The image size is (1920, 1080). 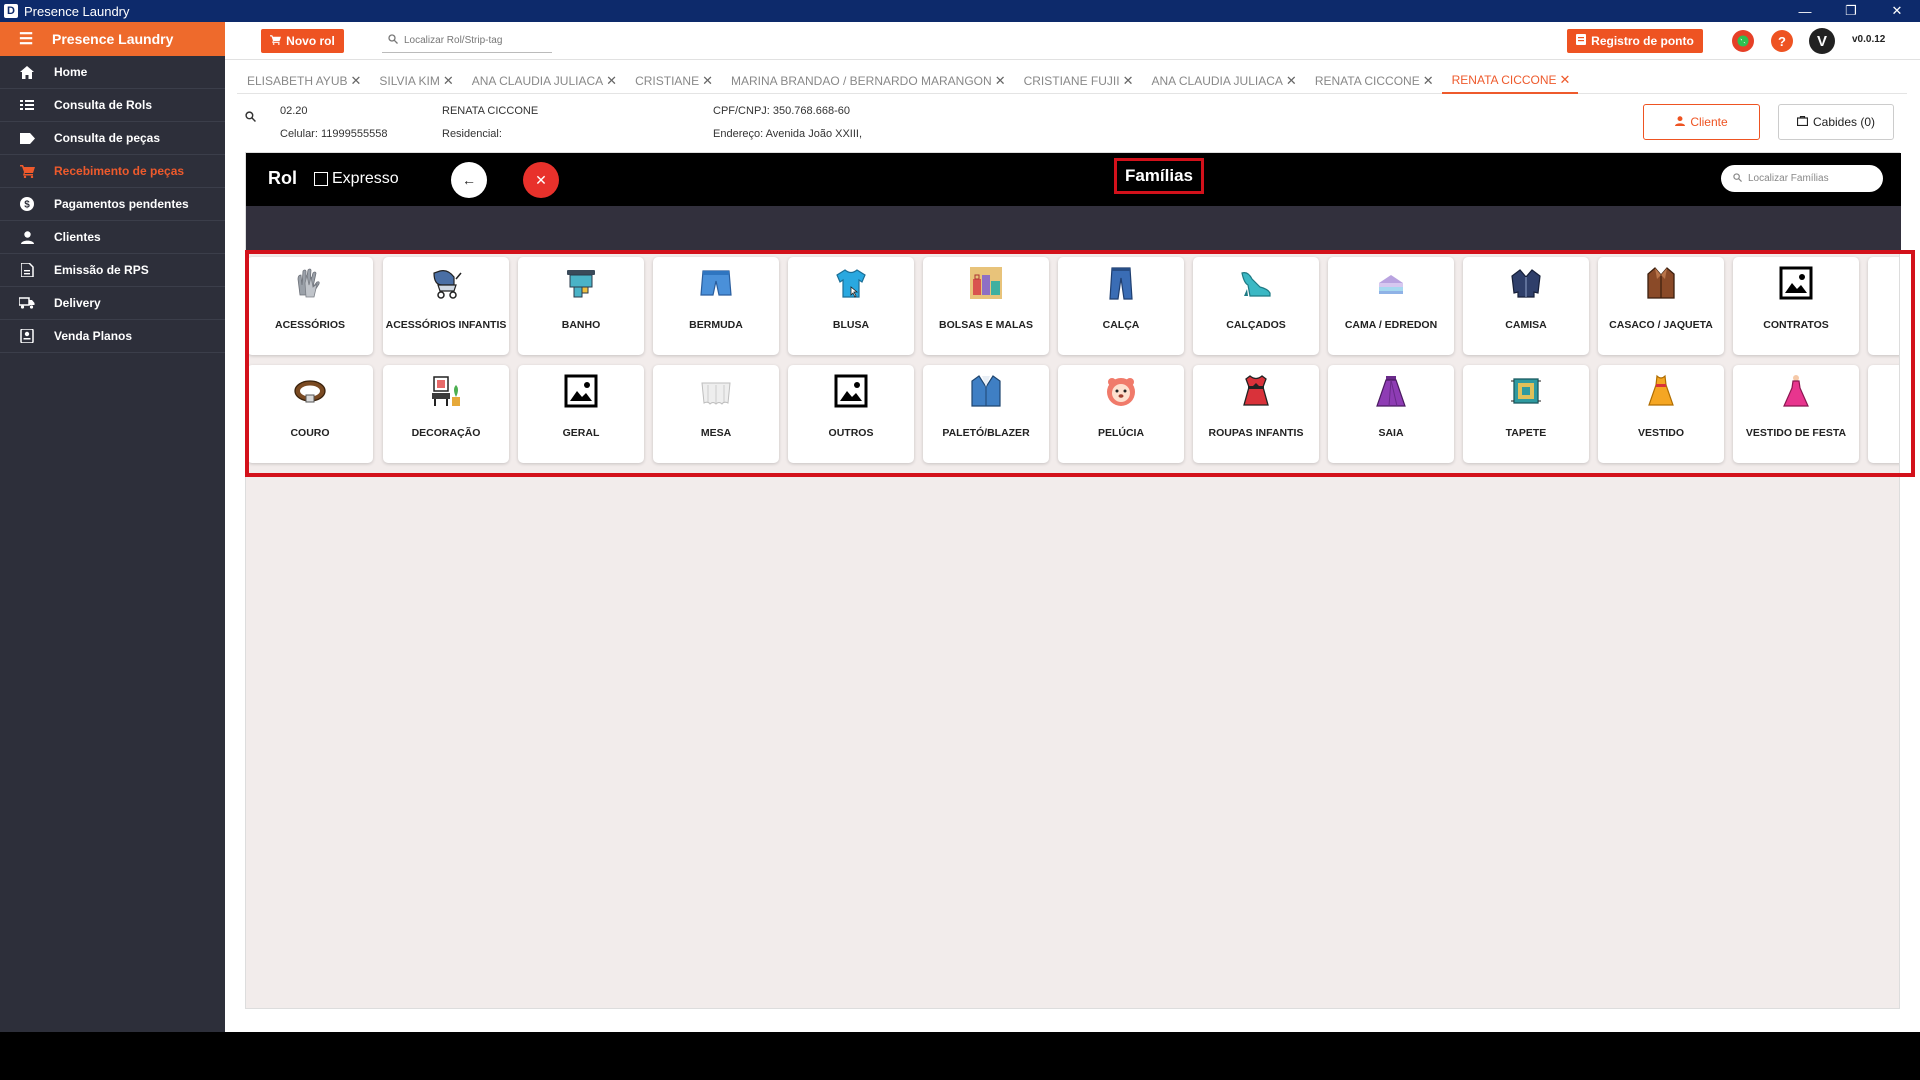 What do you see at coordinates (302, 41) in the screenshot?
I see `new-rol-button: Novo rol` at bounding box center [302, 41].